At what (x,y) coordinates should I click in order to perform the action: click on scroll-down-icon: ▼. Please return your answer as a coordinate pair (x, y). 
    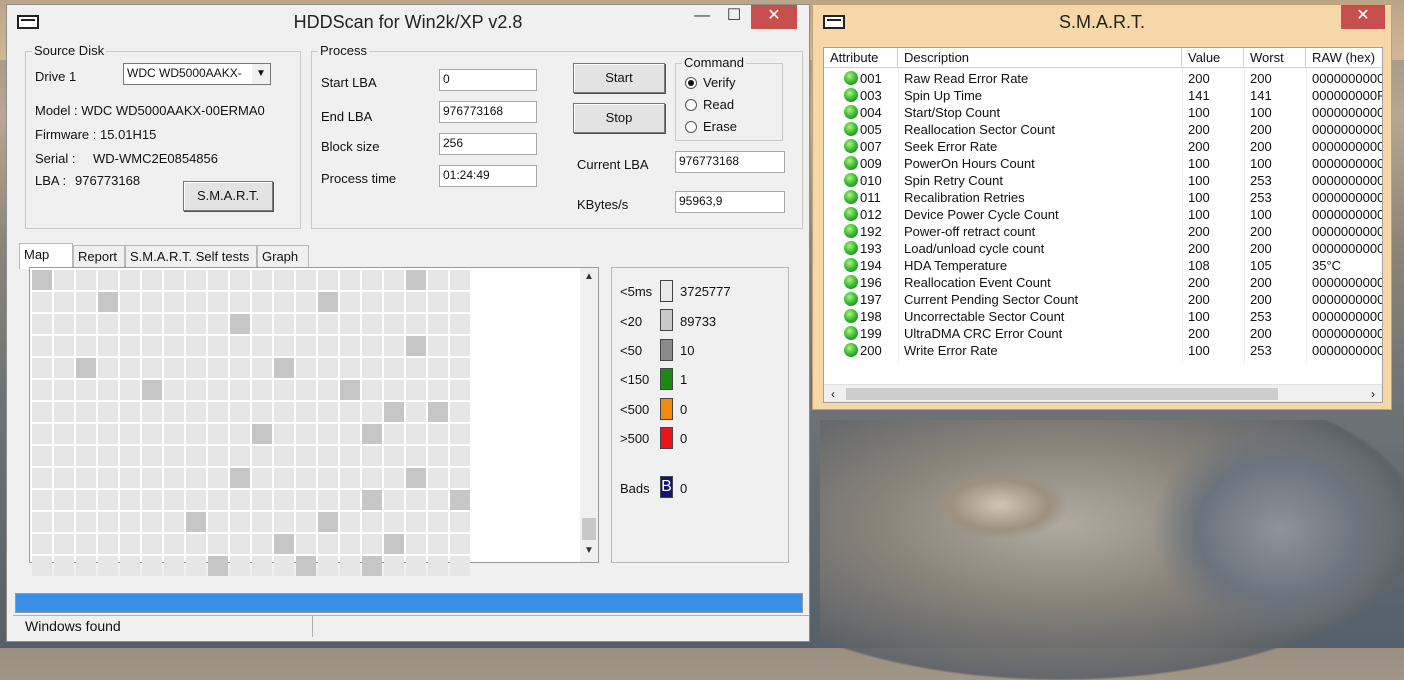
    Looking at the image, I should click on (589, 551).